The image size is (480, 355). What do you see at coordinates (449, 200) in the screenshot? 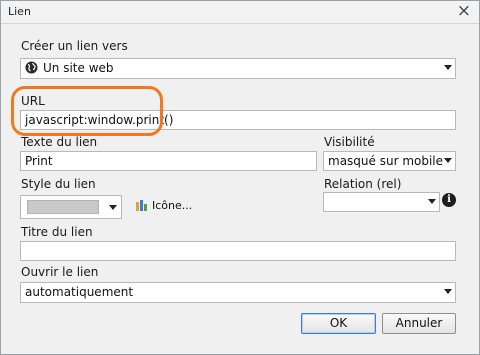
I see `info-icon: i` at bounding box center [449, 200].